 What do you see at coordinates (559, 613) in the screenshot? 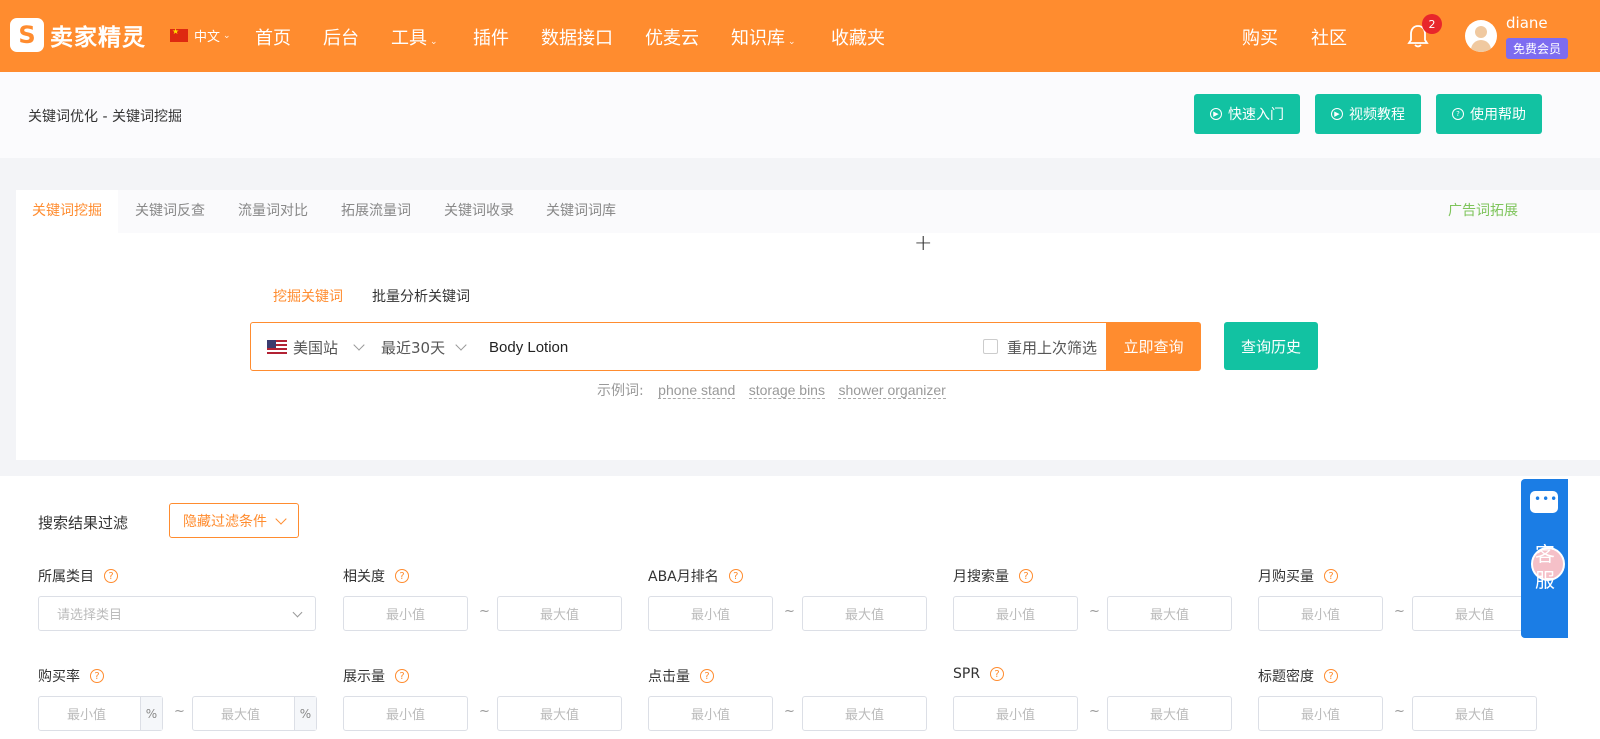
I see `relevance-max-input: 最大值` at bounding box center [559, 613].